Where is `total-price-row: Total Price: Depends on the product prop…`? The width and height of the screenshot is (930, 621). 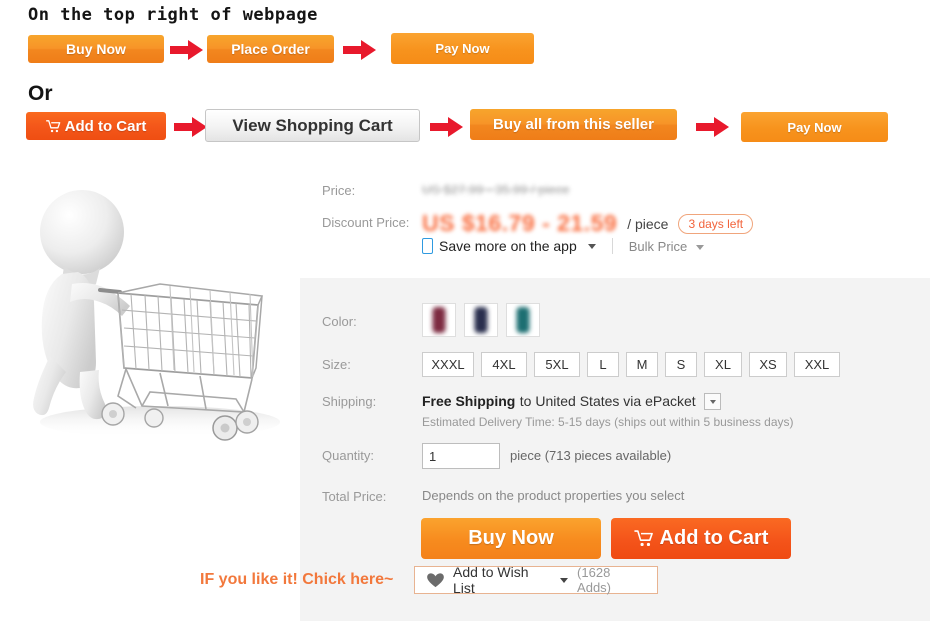
total-price-row: Total Price: Depends on the product prop… is located at coordinates (503, 496).